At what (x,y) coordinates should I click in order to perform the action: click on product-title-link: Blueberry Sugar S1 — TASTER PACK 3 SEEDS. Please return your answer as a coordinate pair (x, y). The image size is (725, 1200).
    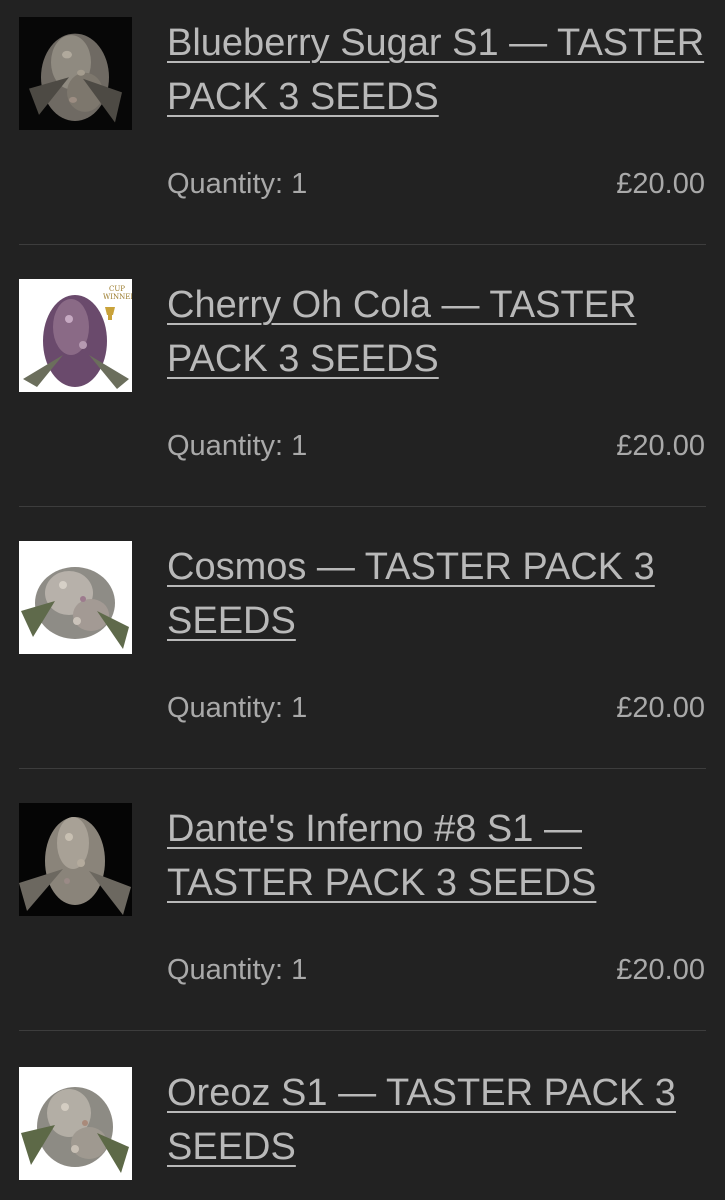
    Looking at the image, I should click on (437, 70).